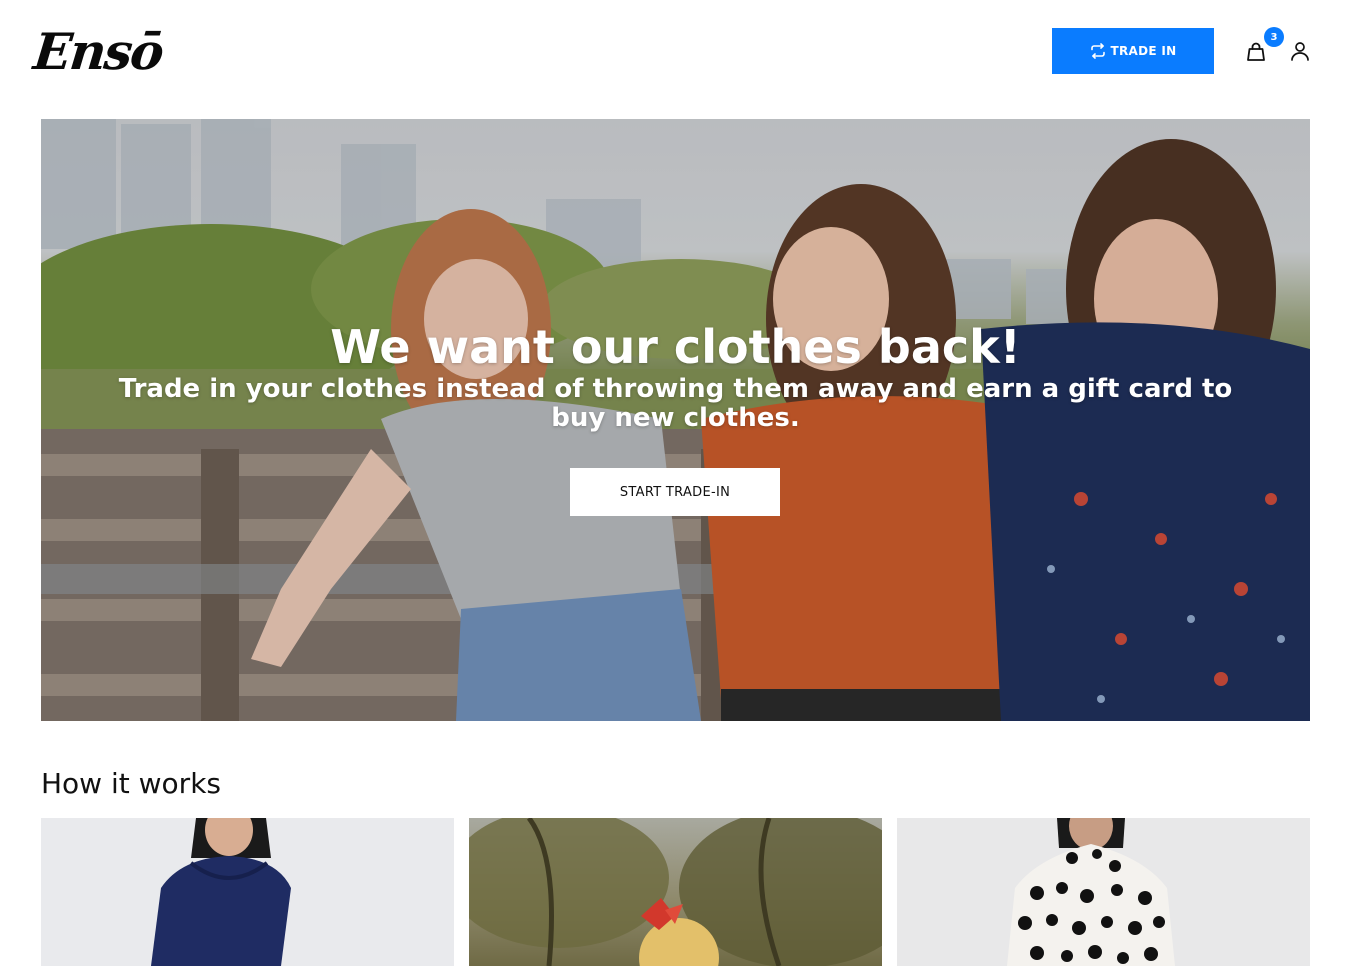  I want to click on site-header: Ensō TRADE IN 3, so click(680, 50).